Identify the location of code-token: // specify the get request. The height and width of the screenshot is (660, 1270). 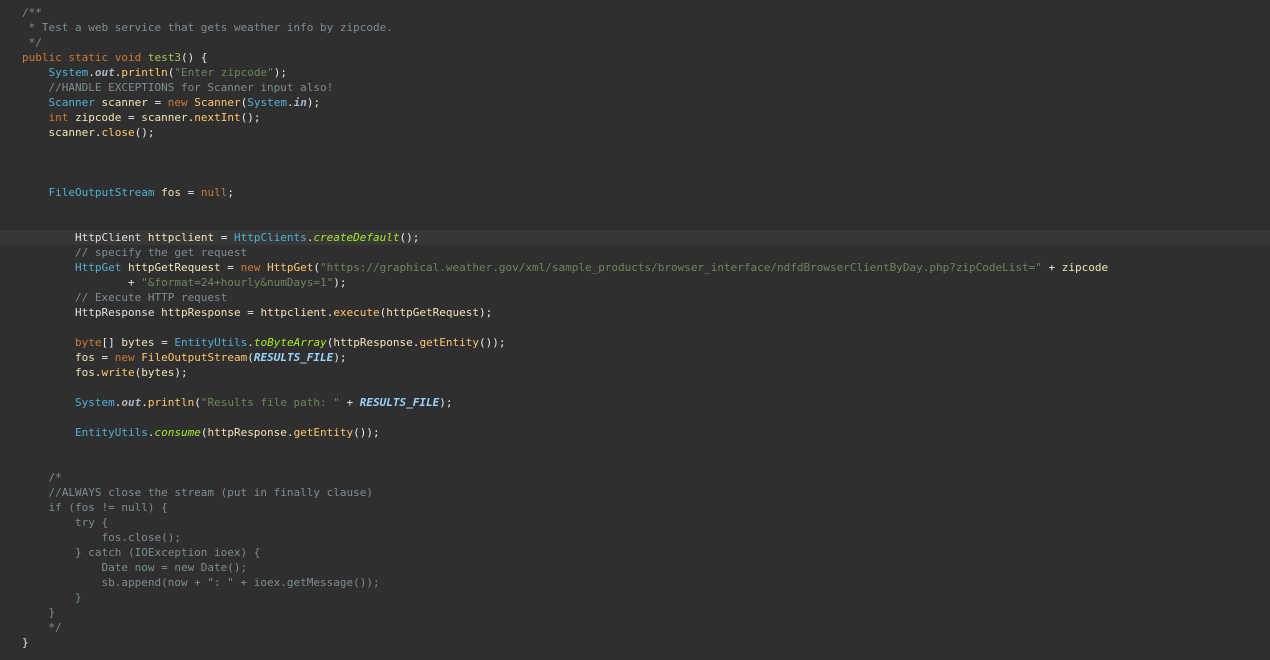
(135, 252).